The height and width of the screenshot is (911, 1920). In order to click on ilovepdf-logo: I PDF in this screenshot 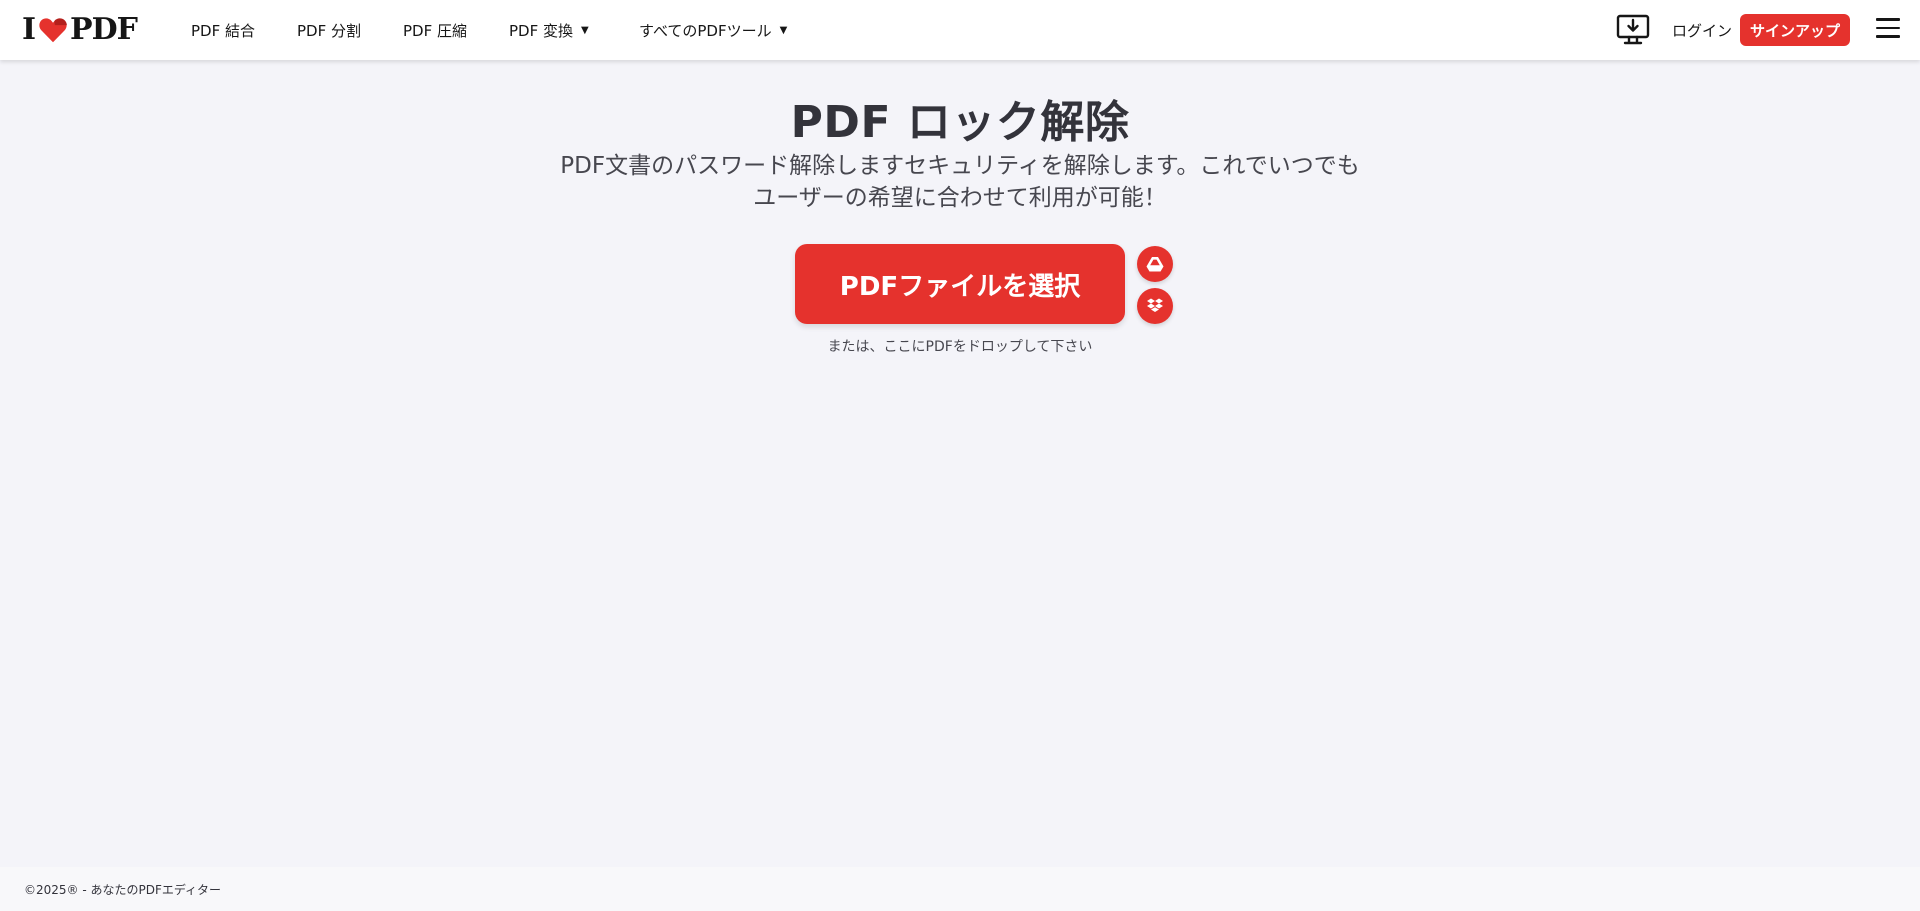, I will do `click(80, 29)`.